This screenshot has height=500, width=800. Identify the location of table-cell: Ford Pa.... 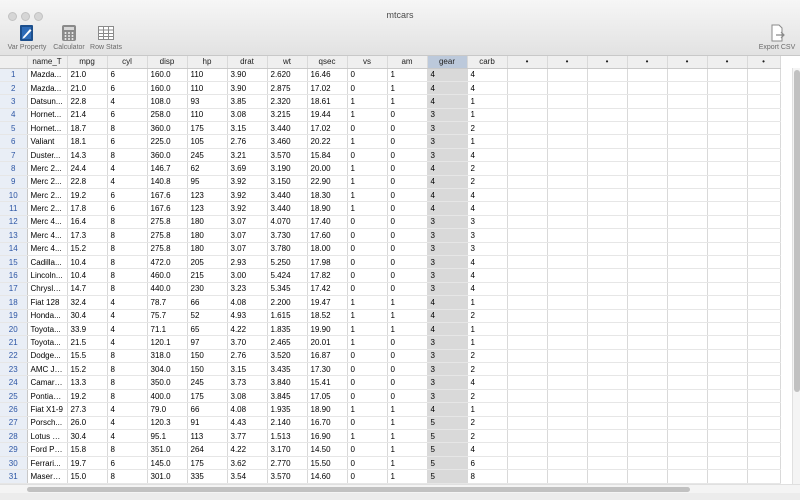
(47, 449).